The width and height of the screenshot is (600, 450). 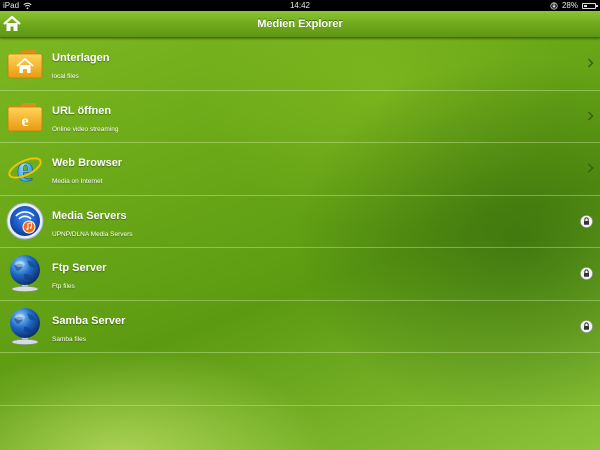 I want to click on list-item-url-oeffnen: e URL öffnen Online video streaming, so click(x=300, y=117).